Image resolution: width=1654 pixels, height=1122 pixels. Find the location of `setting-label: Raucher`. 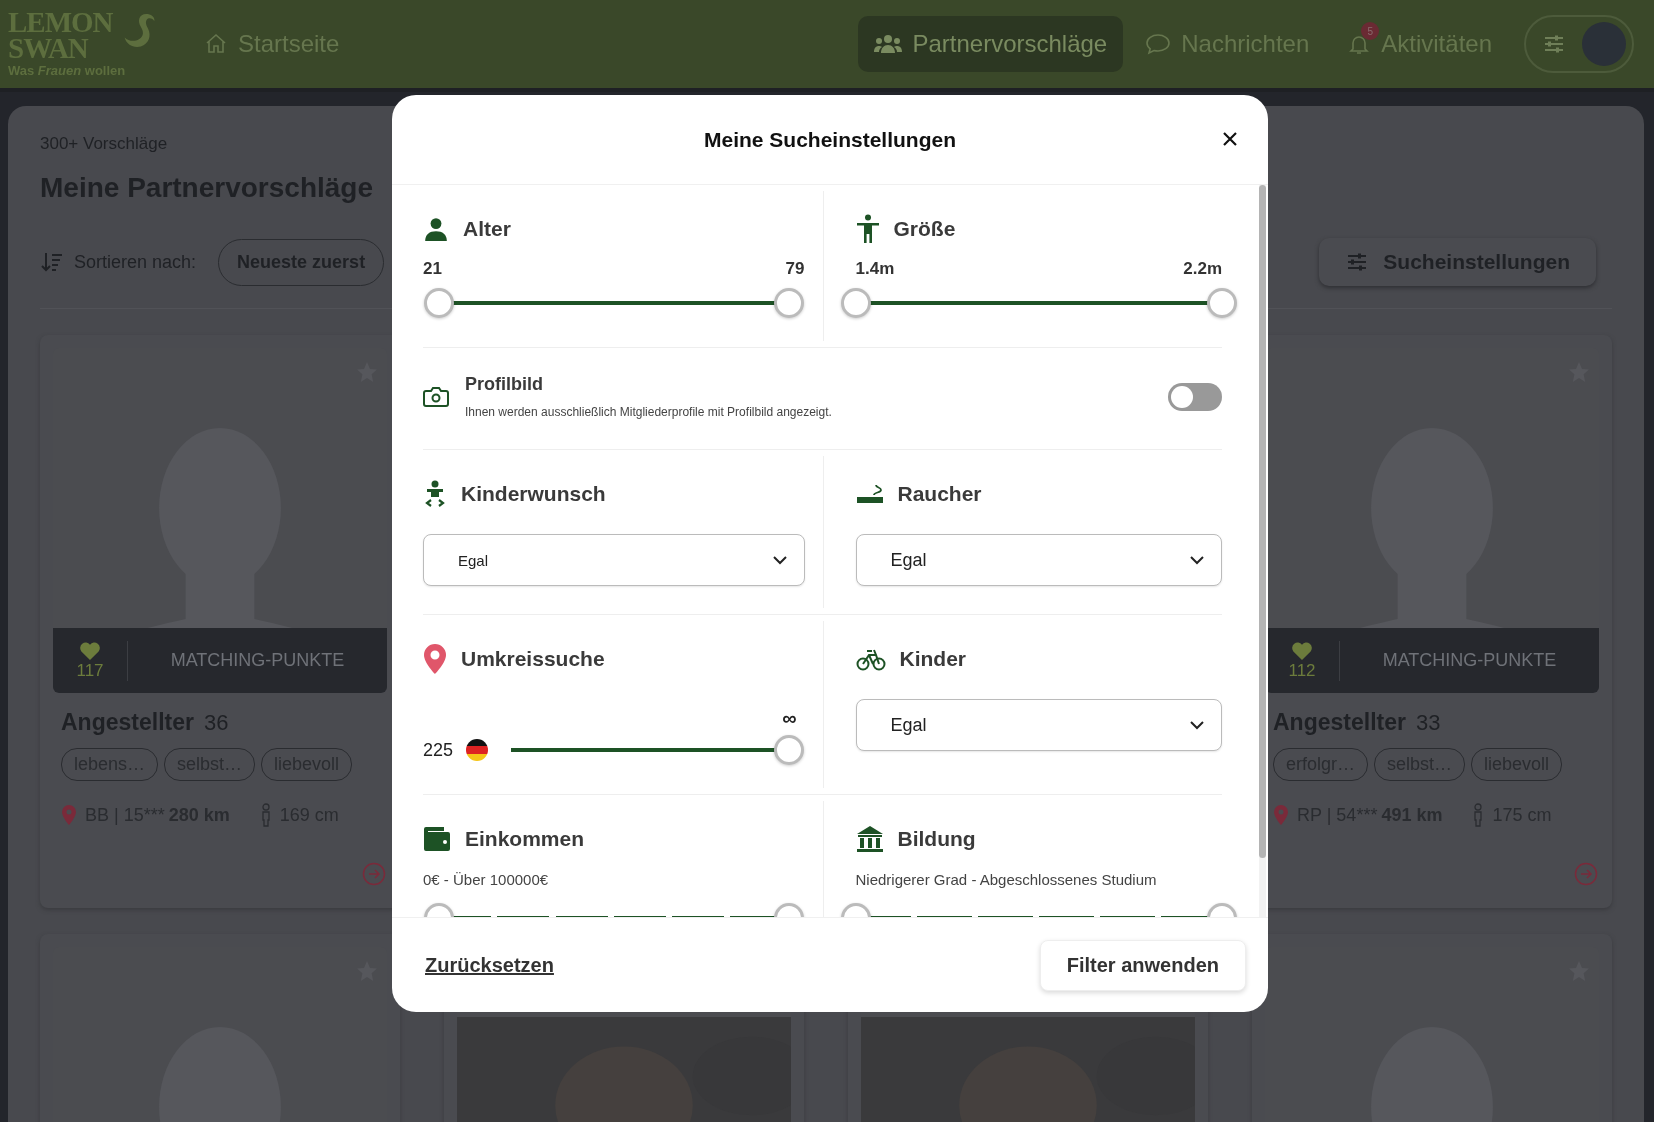

setting-label: Raucher is located at coordinates (939, 494).